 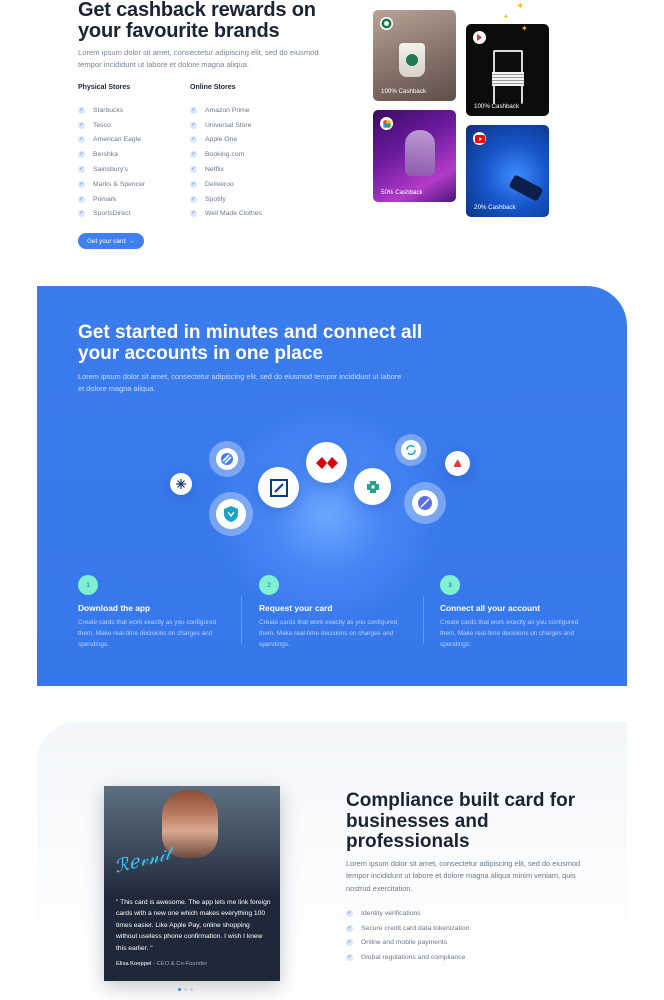 What do you see at coordinates (117, 140) in the screenshot?
I see `store-name: American Eagle` at bounding box center [117, 140].